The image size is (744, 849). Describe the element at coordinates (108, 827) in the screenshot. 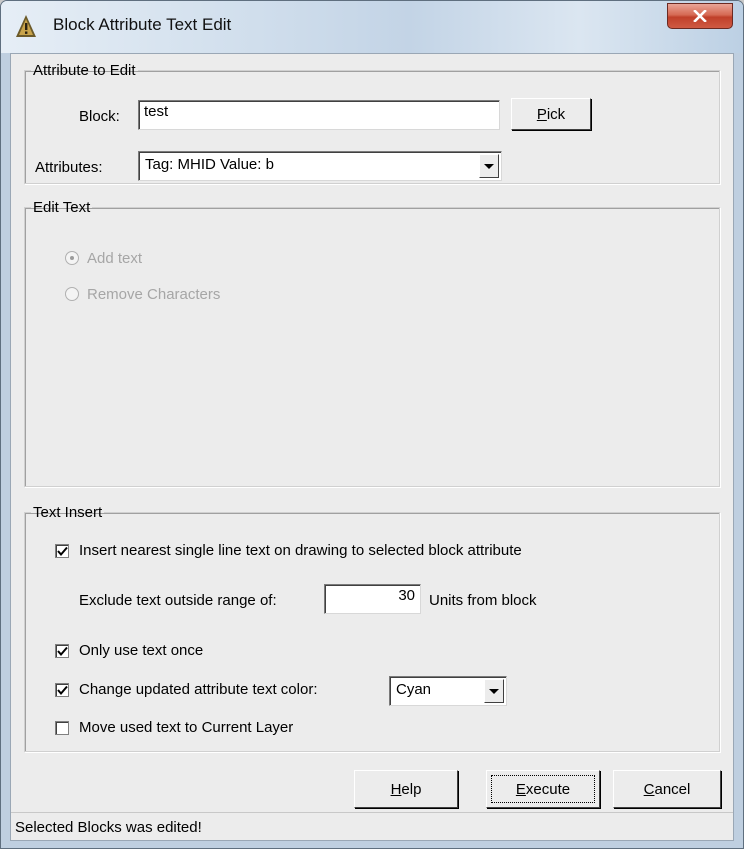

I see `status-message: Selected Blocks was edited!` at that location.